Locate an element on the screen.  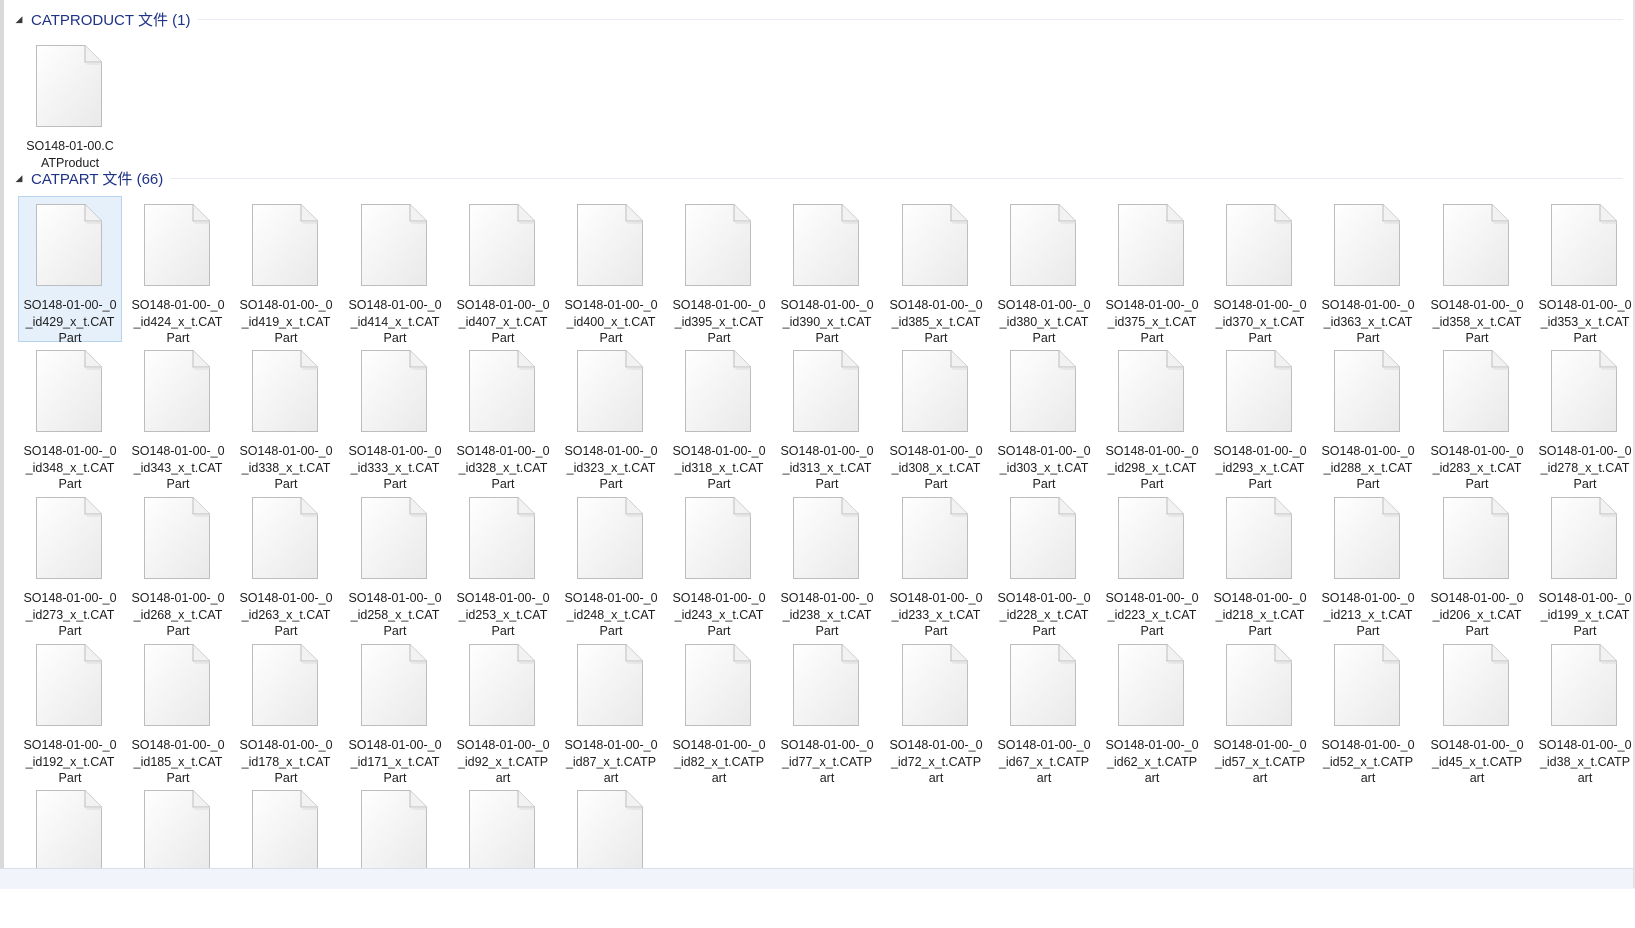
file-item: SO148-01-00-_0 _id62_x_t.CATP art is located at coordinates (1152, 710).